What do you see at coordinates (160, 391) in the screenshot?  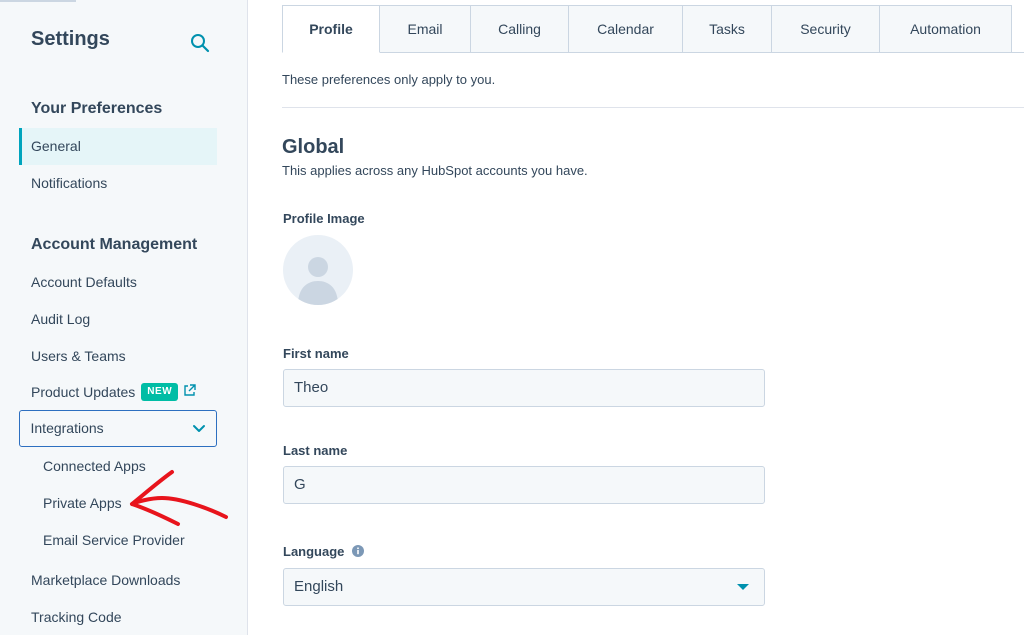 I see `new-badge: NEW` at bounding box center [160, 391].